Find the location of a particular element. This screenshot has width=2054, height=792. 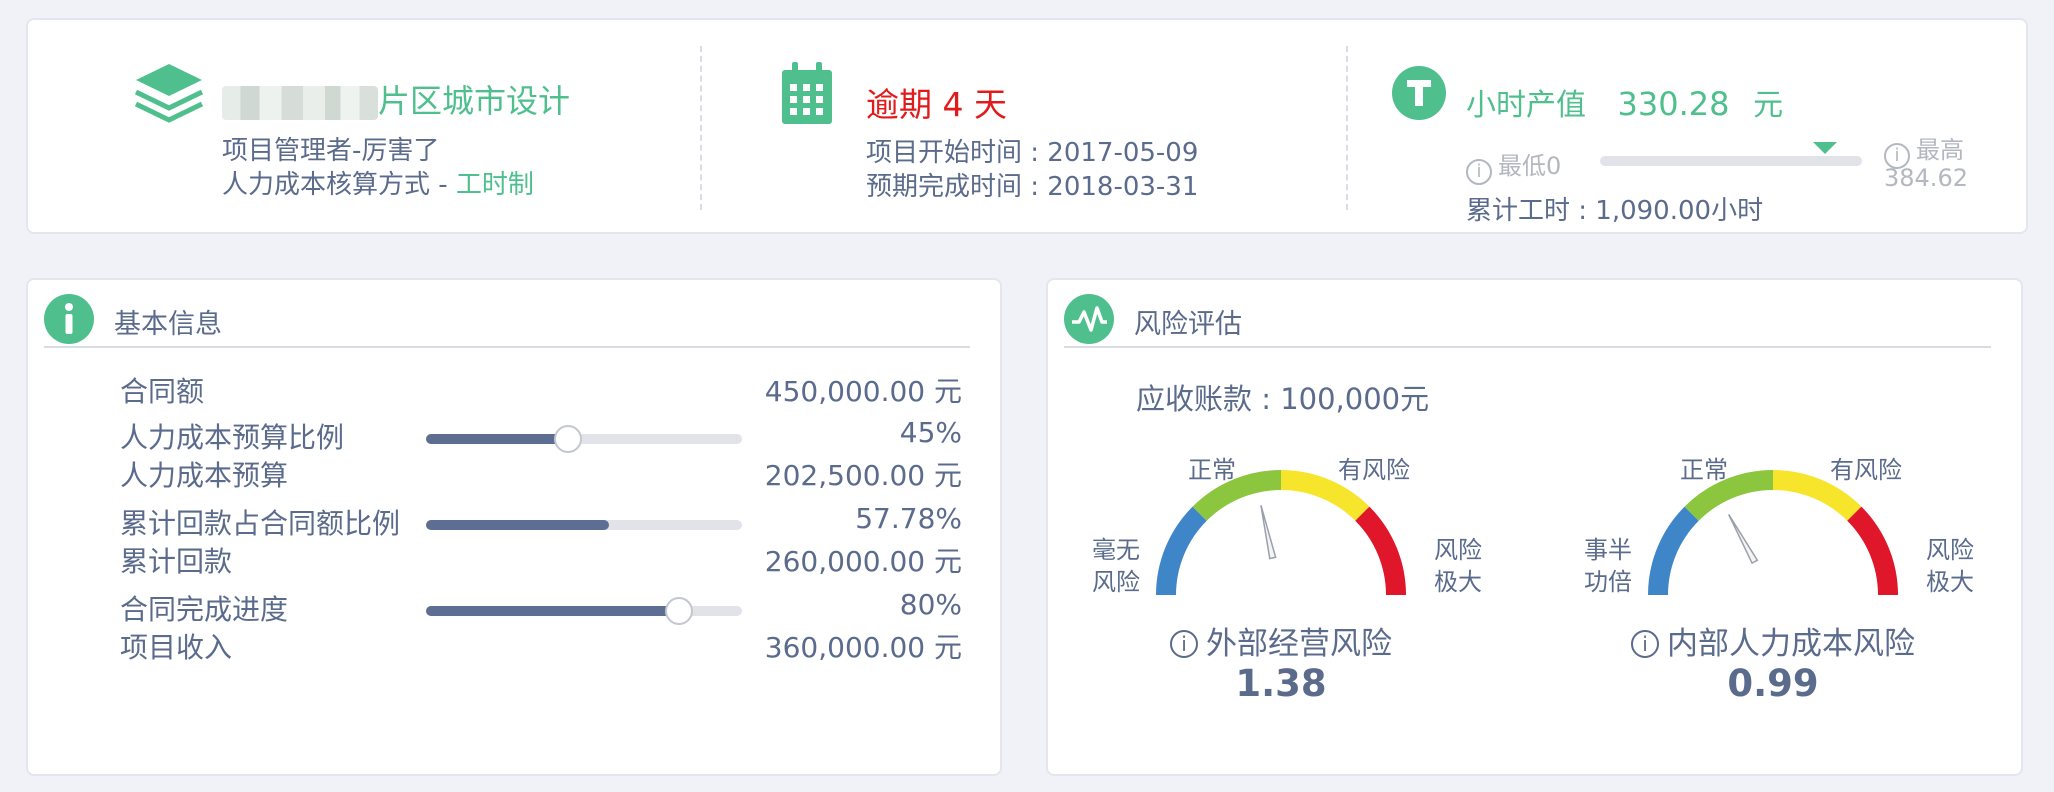

project-name-suffix: 片区城市设计 is located at coordinates (474, 101).